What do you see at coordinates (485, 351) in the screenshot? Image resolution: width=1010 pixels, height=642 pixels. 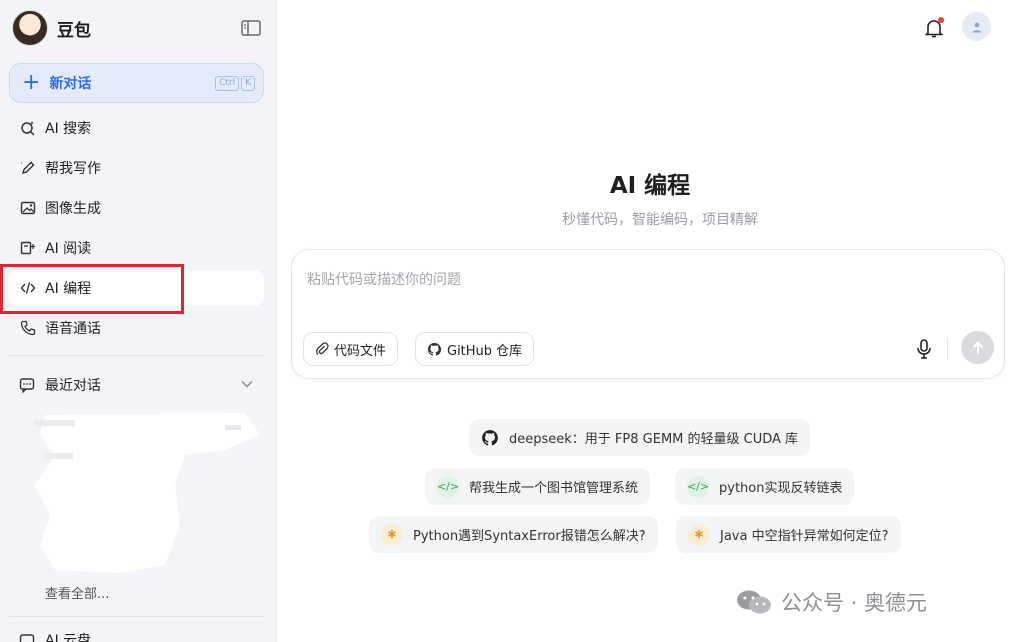 I see `chip-label: GitHub 仓库` at bounding box center [485, 351].